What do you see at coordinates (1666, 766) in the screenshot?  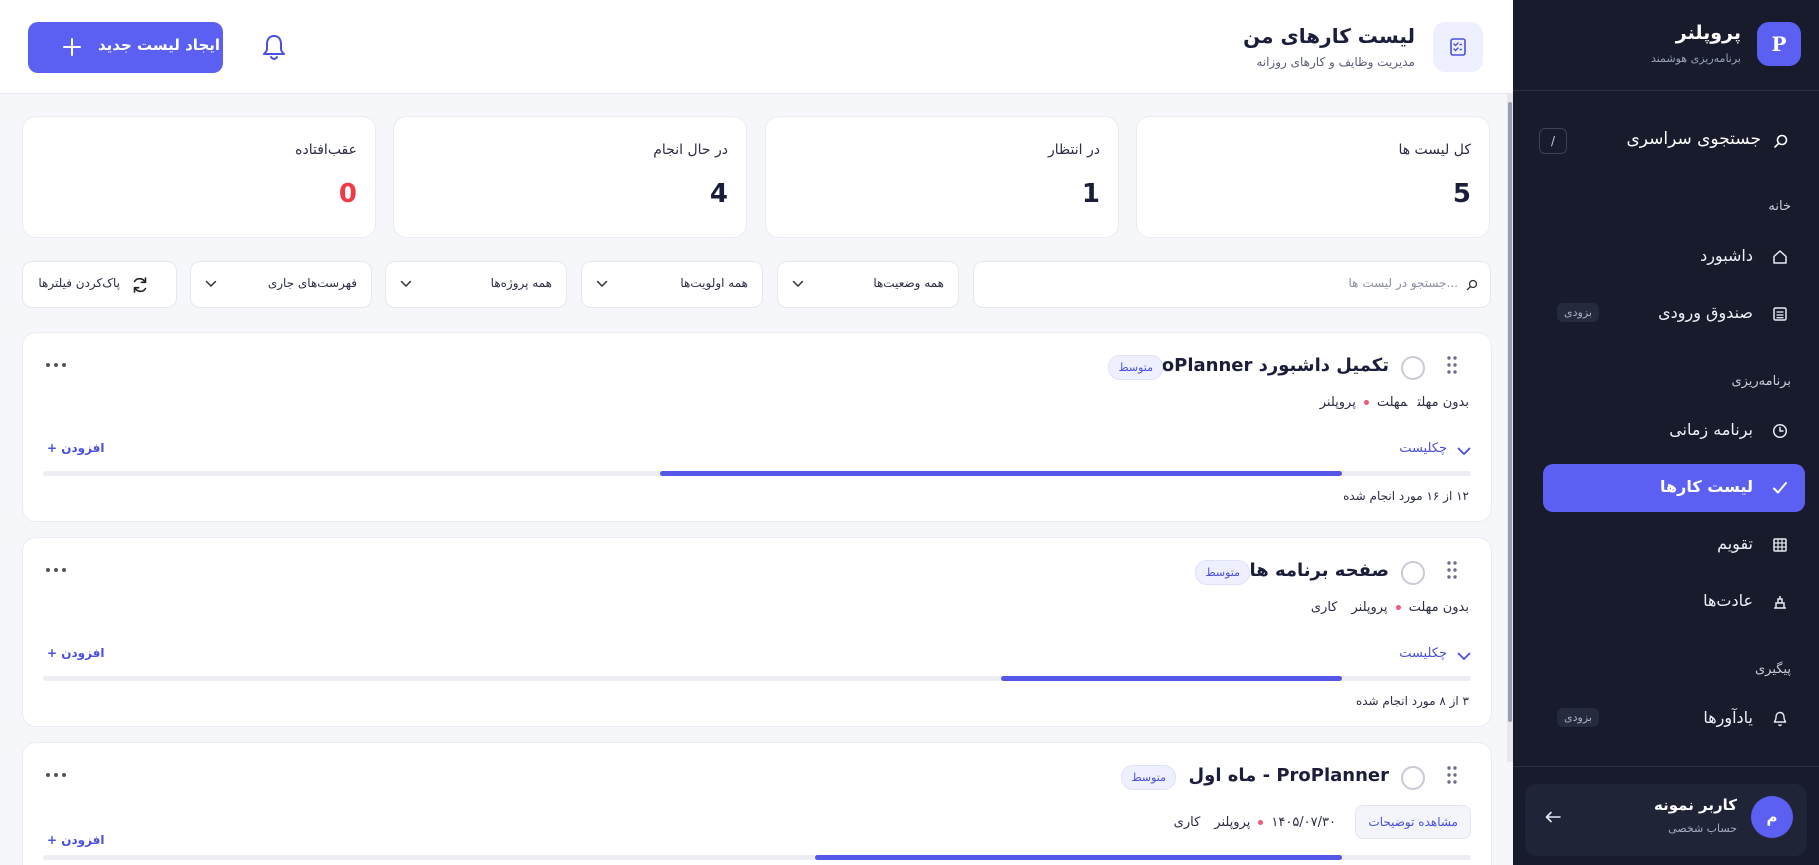 I see `sidebar-divider` at bounding box center [1666, 766].